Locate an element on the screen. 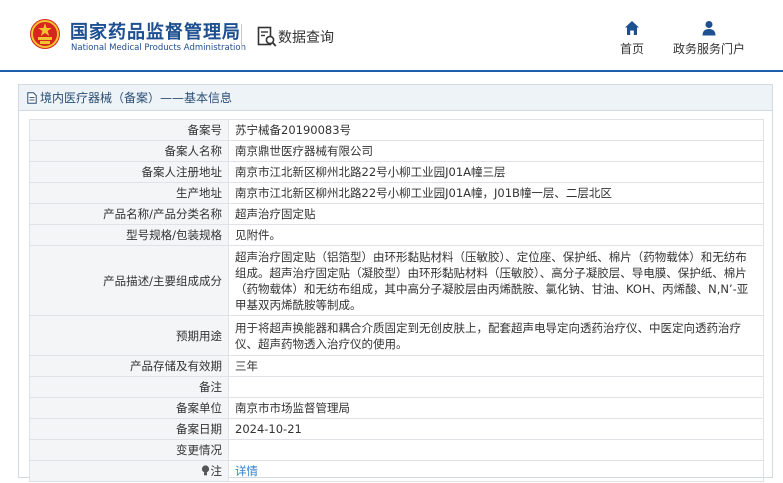 The width and height of the screenshot is (783, 483). field-value: 南京市市场监督管理局 is located at coordinates (292, 408).